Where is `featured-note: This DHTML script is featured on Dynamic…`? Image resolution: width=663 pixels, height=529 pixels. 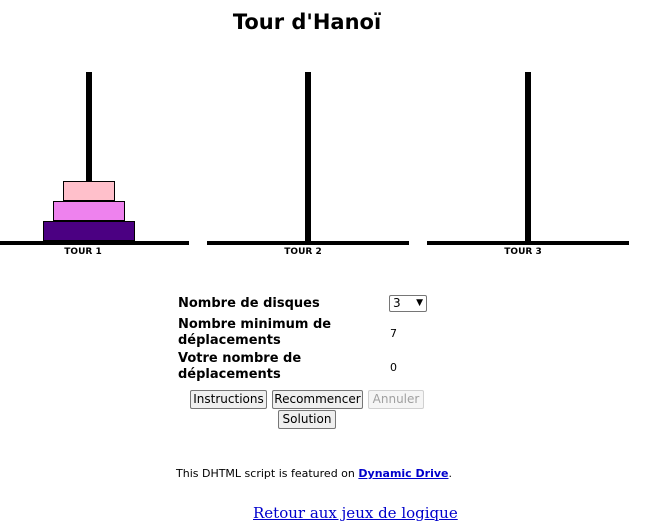 featured-note: This DHTML script is featured on Dynamic… is located at coordinates (314, 473).